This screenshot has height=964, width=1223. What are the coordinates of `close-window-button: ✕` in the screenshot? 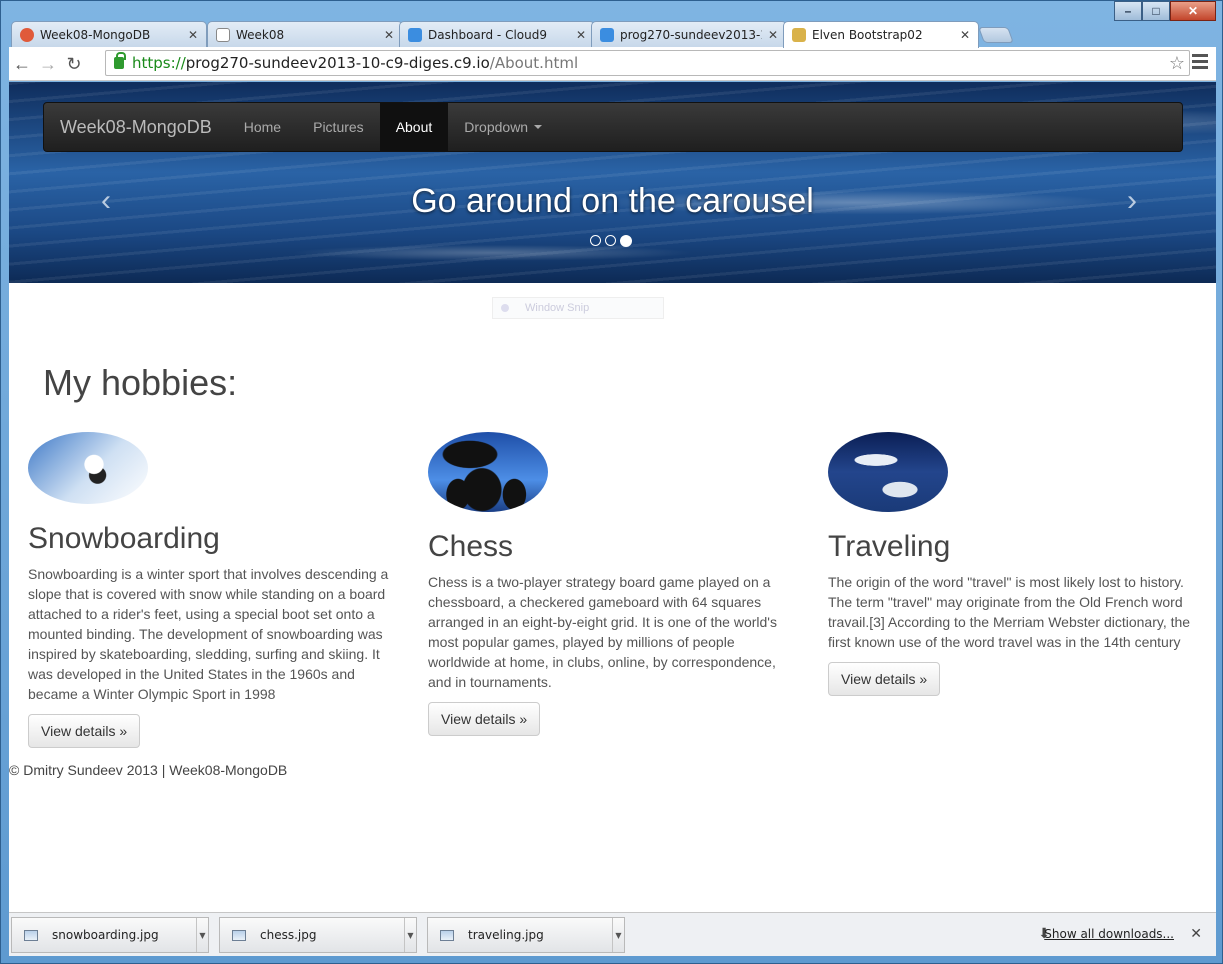 It's located at (1193, 11).